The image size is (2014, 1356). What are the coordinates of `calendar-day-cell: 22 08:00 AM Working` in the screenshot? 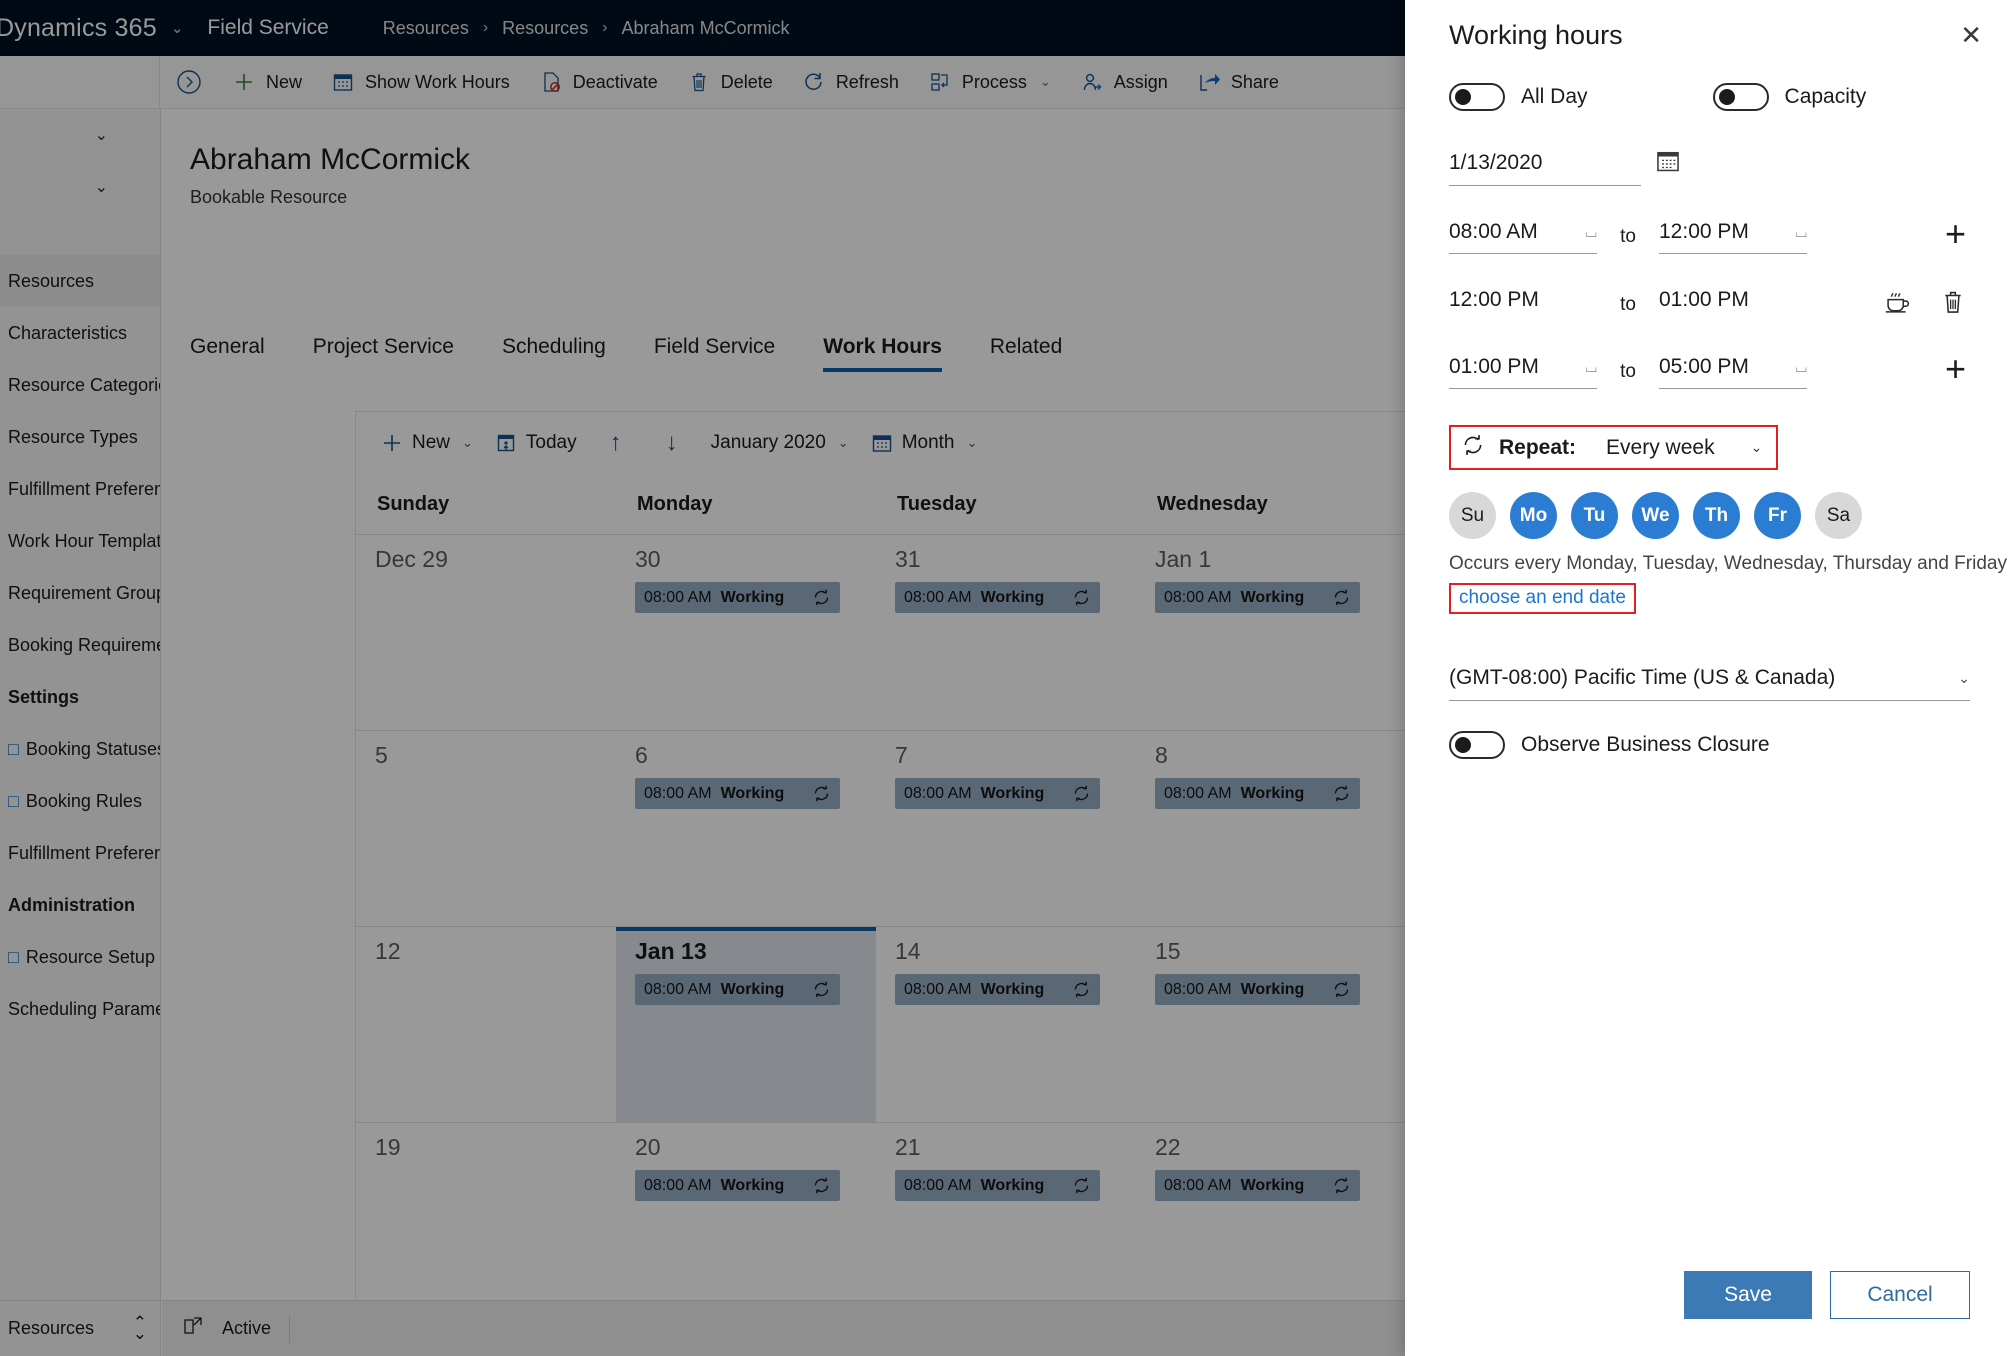 It's located at (1266, 1220).